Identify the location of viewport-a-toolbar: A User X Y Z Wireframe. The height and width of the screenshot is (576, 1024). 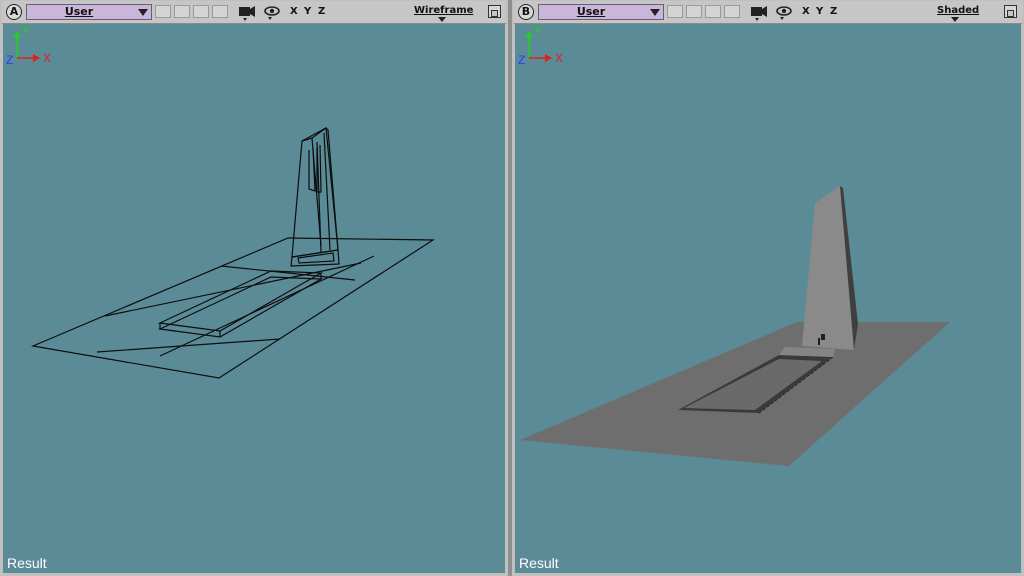
(254, 12).